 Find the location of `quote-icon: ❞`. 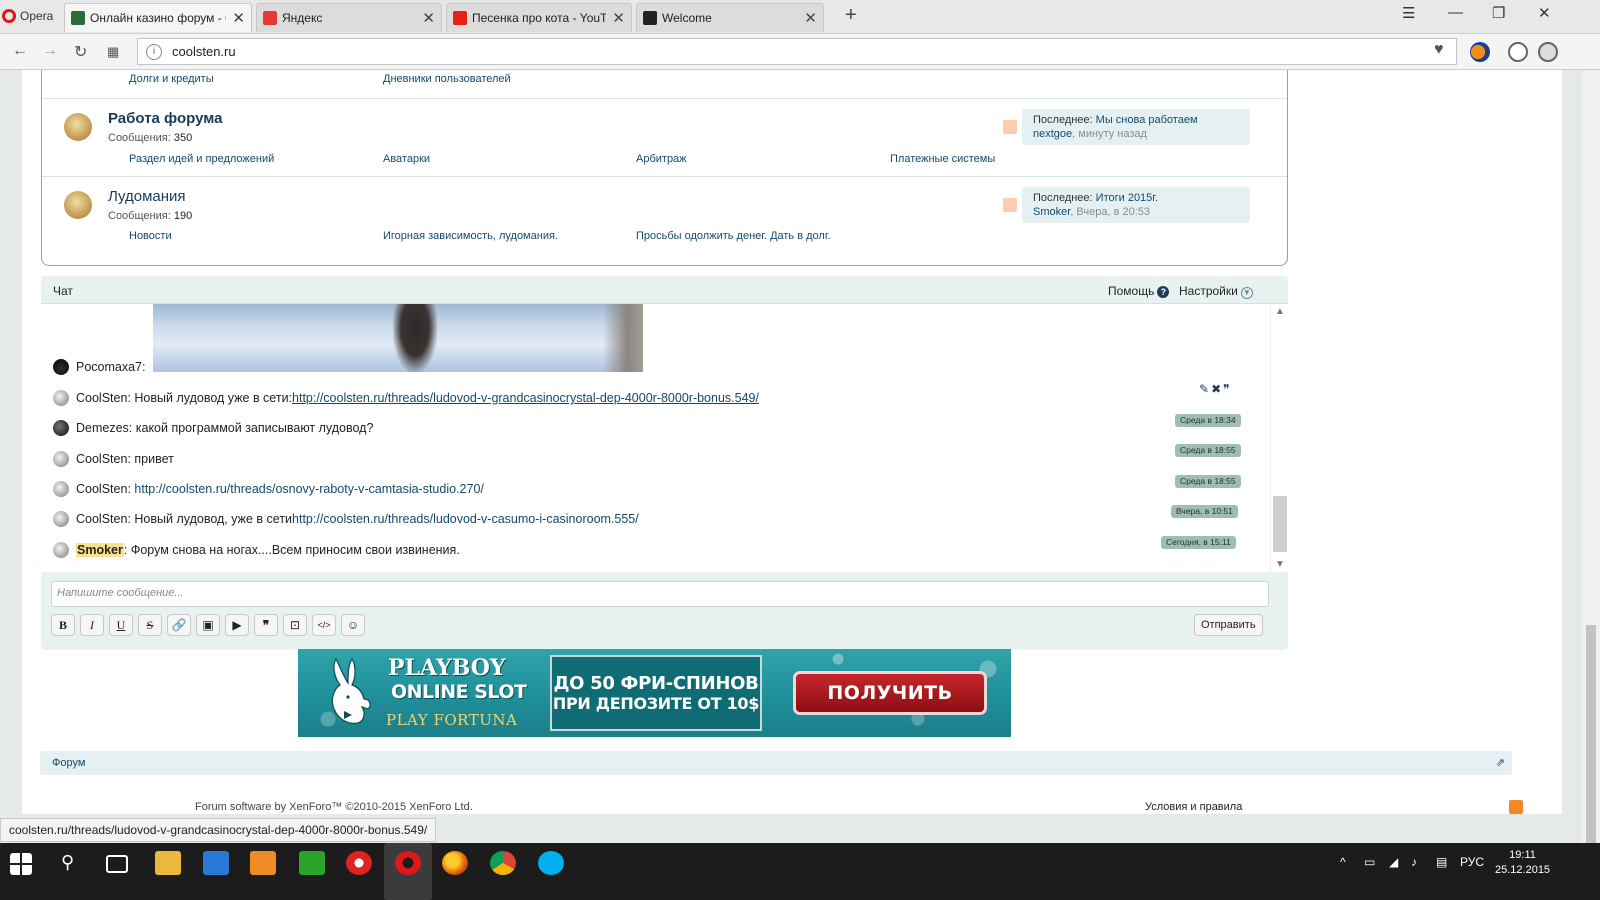

quote-icon: ❞ is located at coordinates (1227, 389).